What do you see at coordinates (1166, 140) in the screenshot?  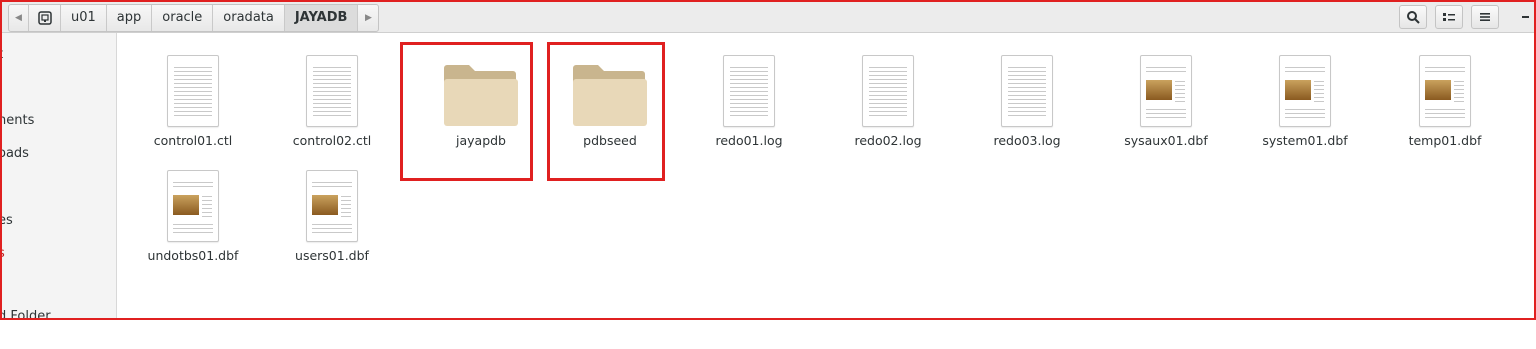 I see `file-name: sysaux01.dbf` at bounding box center [1166, 140].